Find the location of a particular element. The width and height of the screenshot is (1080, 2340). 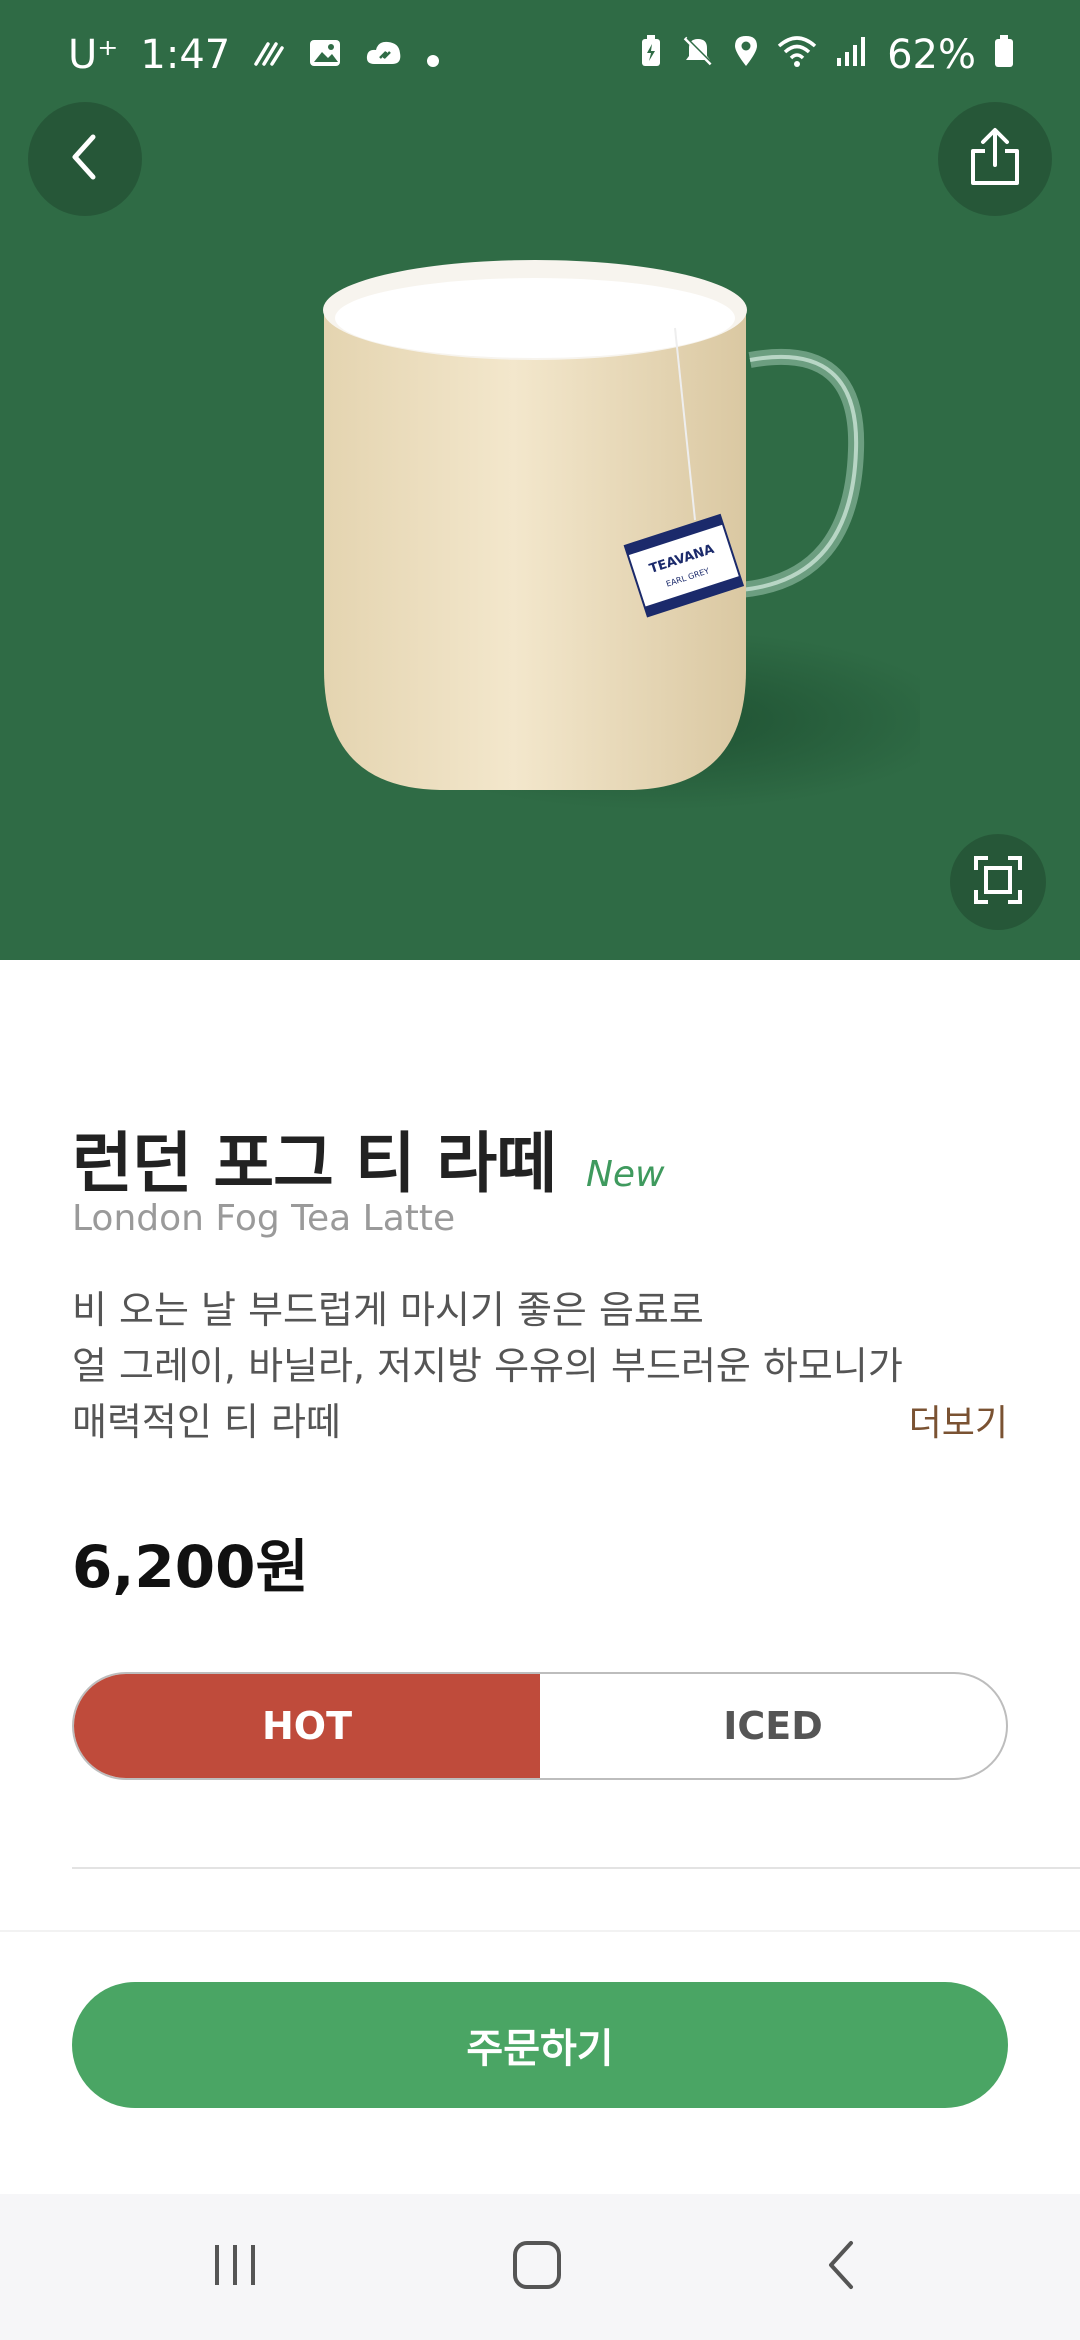

status-right: 62% is located at coordinates (826, 55).